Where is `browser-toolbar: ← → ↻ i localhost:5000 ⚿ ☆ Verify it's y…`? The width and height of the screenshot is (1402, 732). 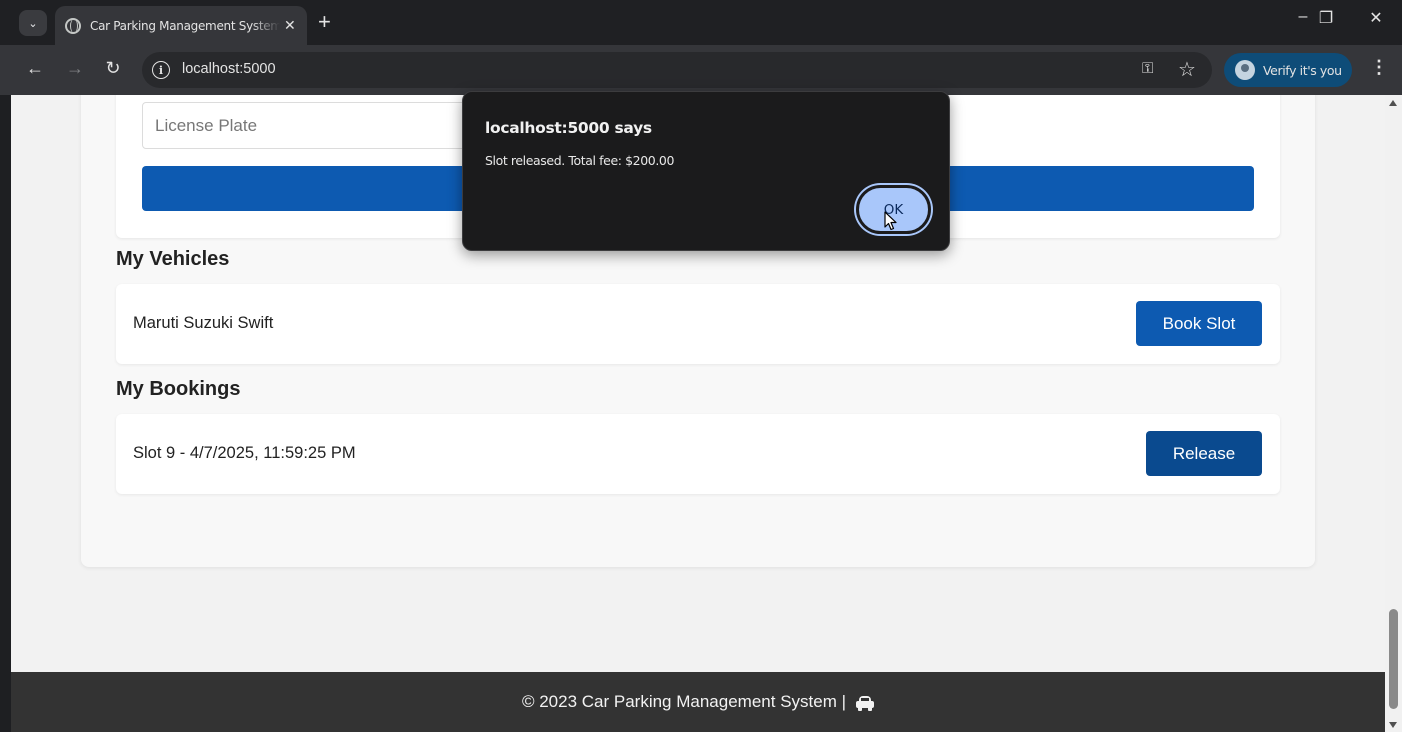 browser-toolbar: ← → ↻ i localhost:5000 ⚿ ☆ Verify it's y… is located at coordinates (701, 70).